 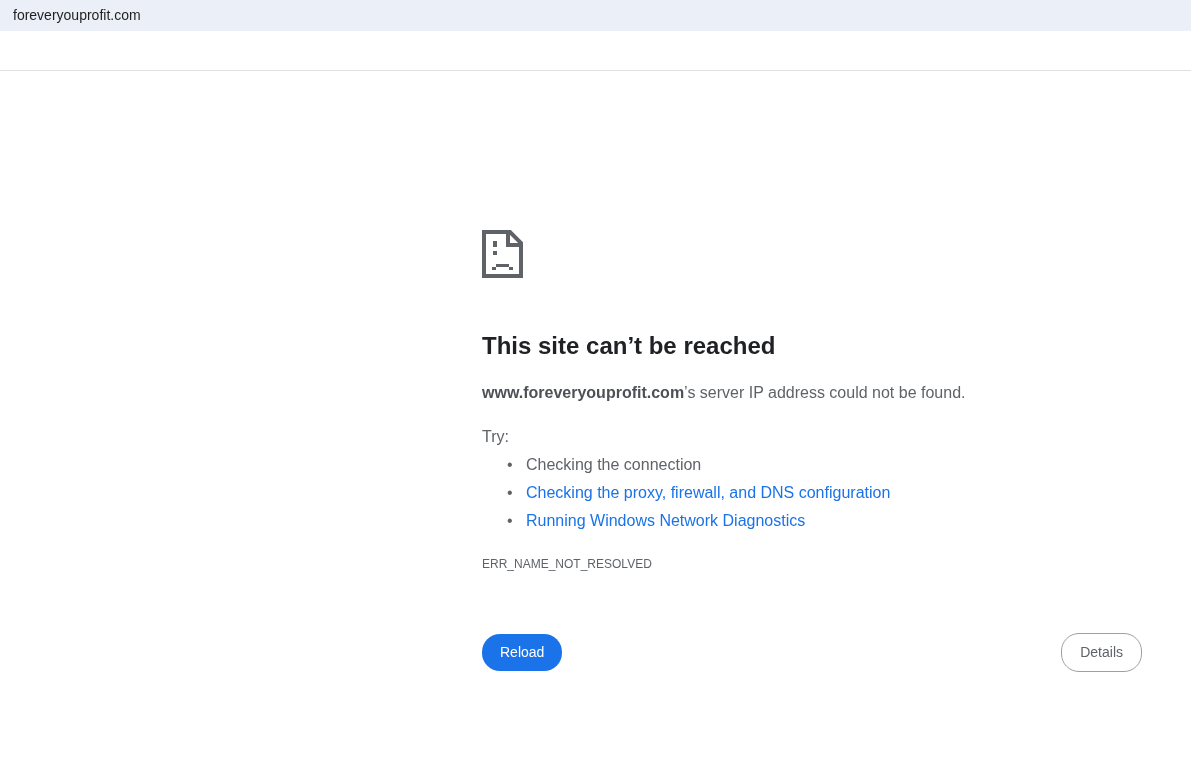 I want to click on try-label: Try:, so click(x=496, y=437).